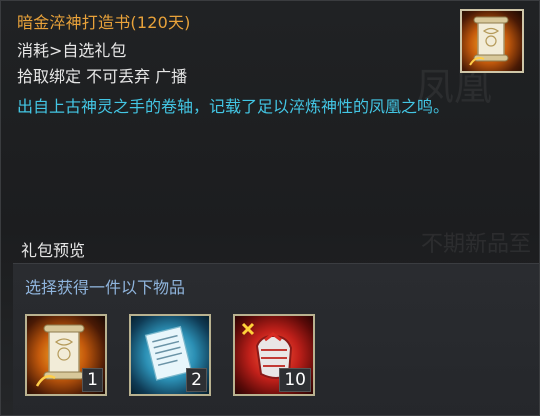 Image resolution: width=540 pixels, height=416 pixels. What do you see at coordinates (102, 76) in the screenshot?
I see `item-binding: 拾取绑定 不可丢弃 广播` at bounding box center [102, 76].